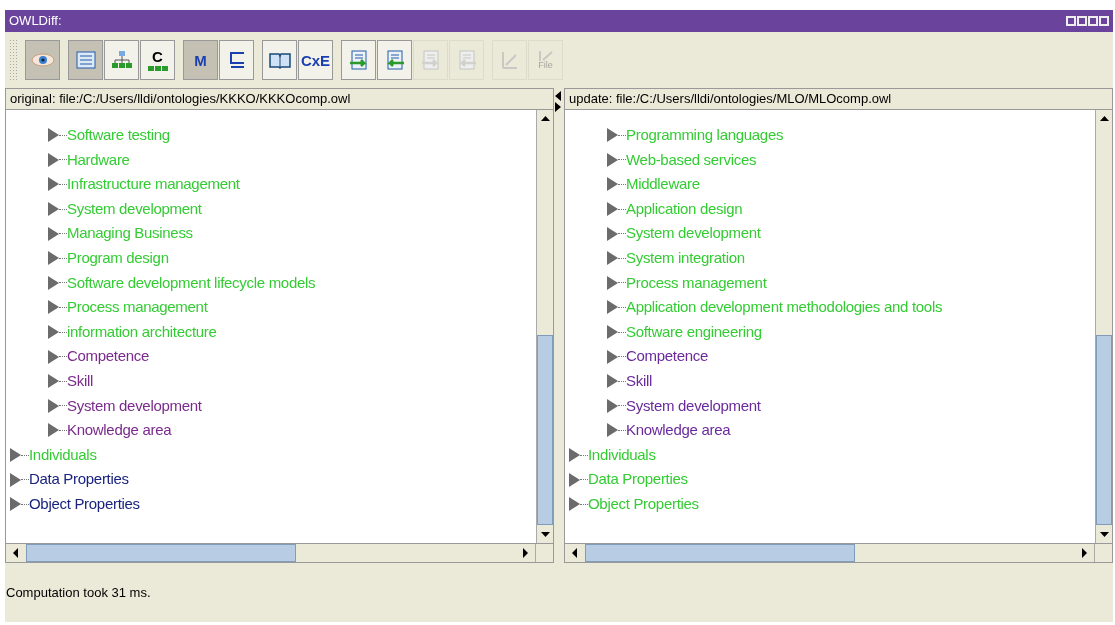 The width and height of the screenshot is (1115, 625). I want to click on toolbar-button: M, so click(200, 60).